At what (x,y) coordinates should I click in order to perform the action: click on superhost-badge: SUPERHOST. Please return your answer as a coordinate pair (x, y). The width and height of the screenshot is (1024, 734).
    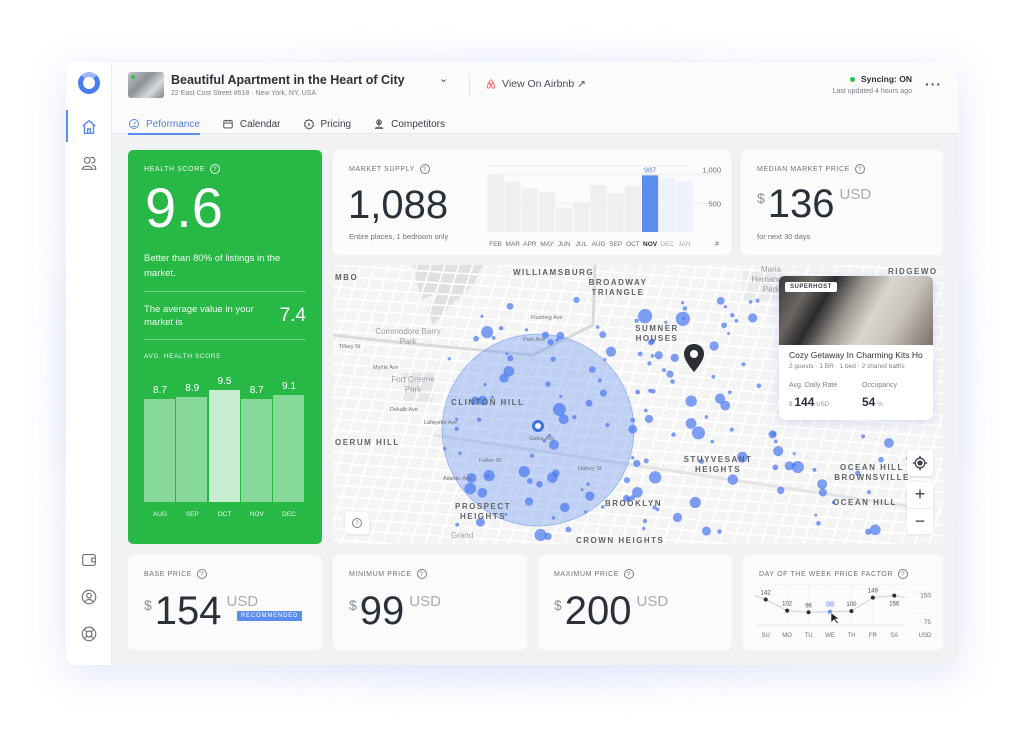
    Looking at the image, I should click on (811, 287).